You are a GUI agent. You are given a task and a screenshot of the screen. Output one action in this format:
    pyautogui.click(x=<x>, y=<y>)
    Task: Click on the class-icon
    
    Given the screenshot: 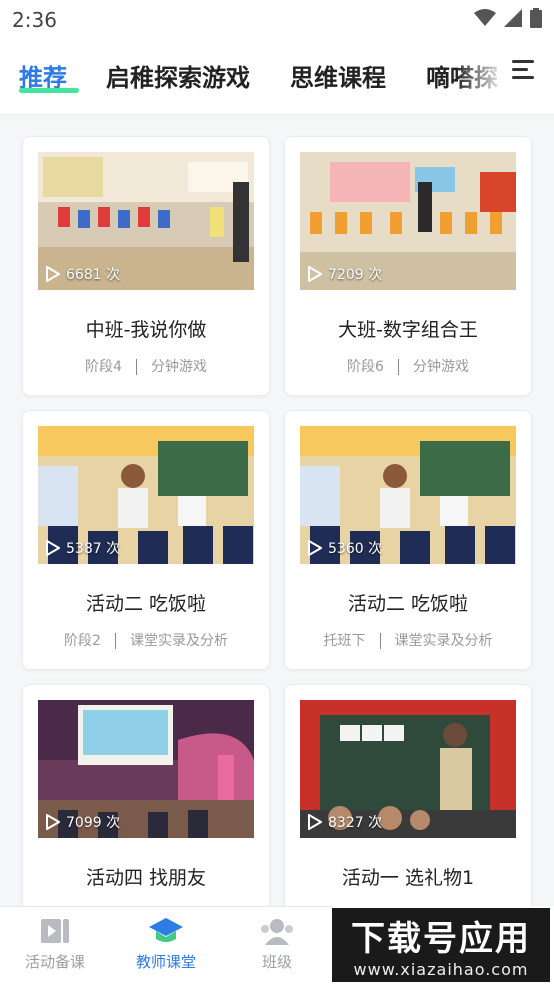 What is the action you would take?
    pyautogui.click(x=277, y=932)
    